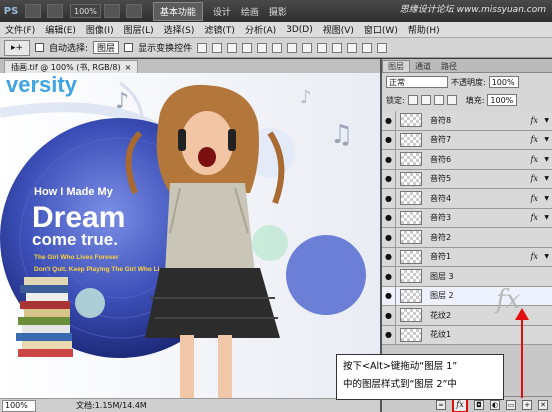  Describe the element at coordinates (467, 218) in the screenshot. I see `layer-row: ● 音符3 fx ▼` at that location.